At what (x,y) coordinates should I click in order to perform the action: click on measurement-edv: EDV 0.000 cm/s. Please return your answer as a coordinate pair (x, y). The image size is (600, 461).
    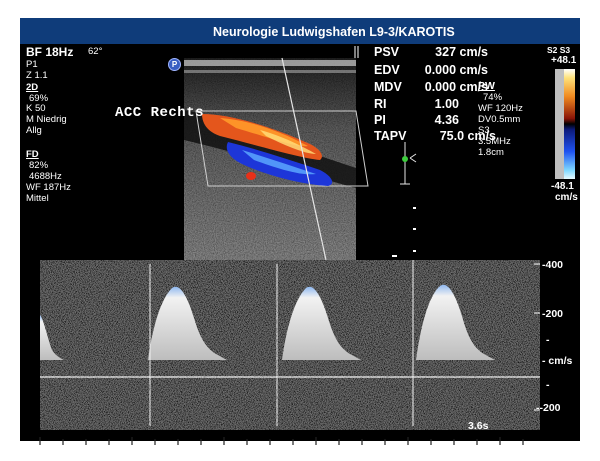
    Looking at the image, I should click on (434, 70).